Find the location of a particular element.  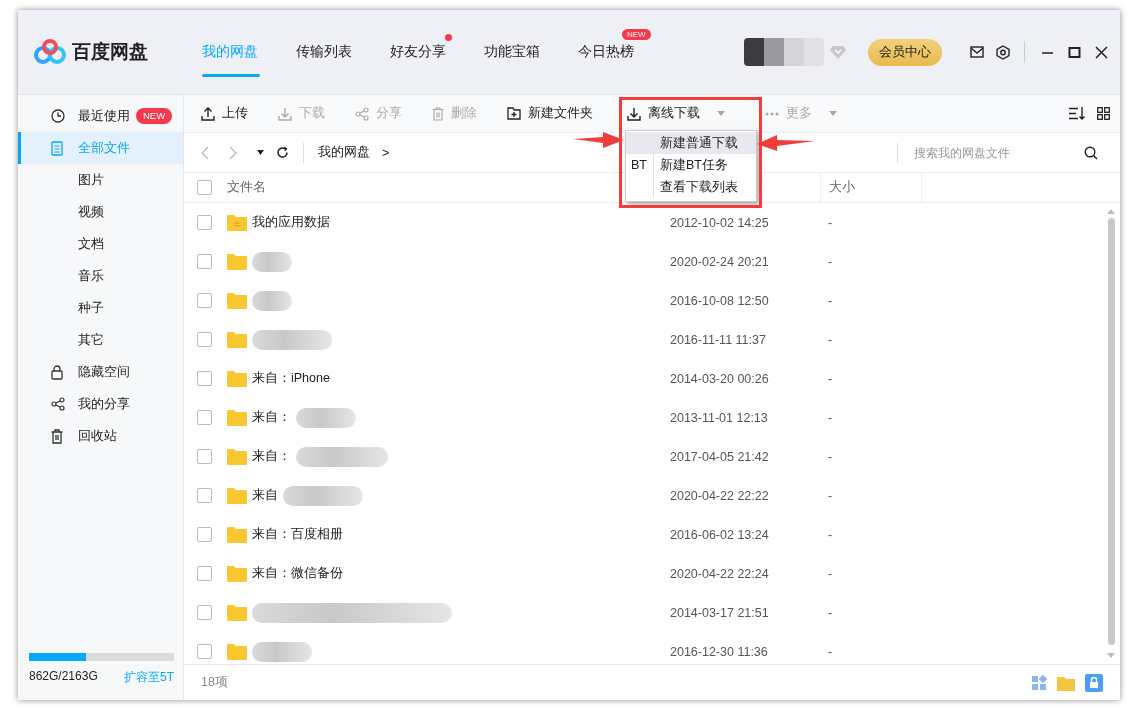

scrollbar-thumb is located at coordinates (1111, 431).